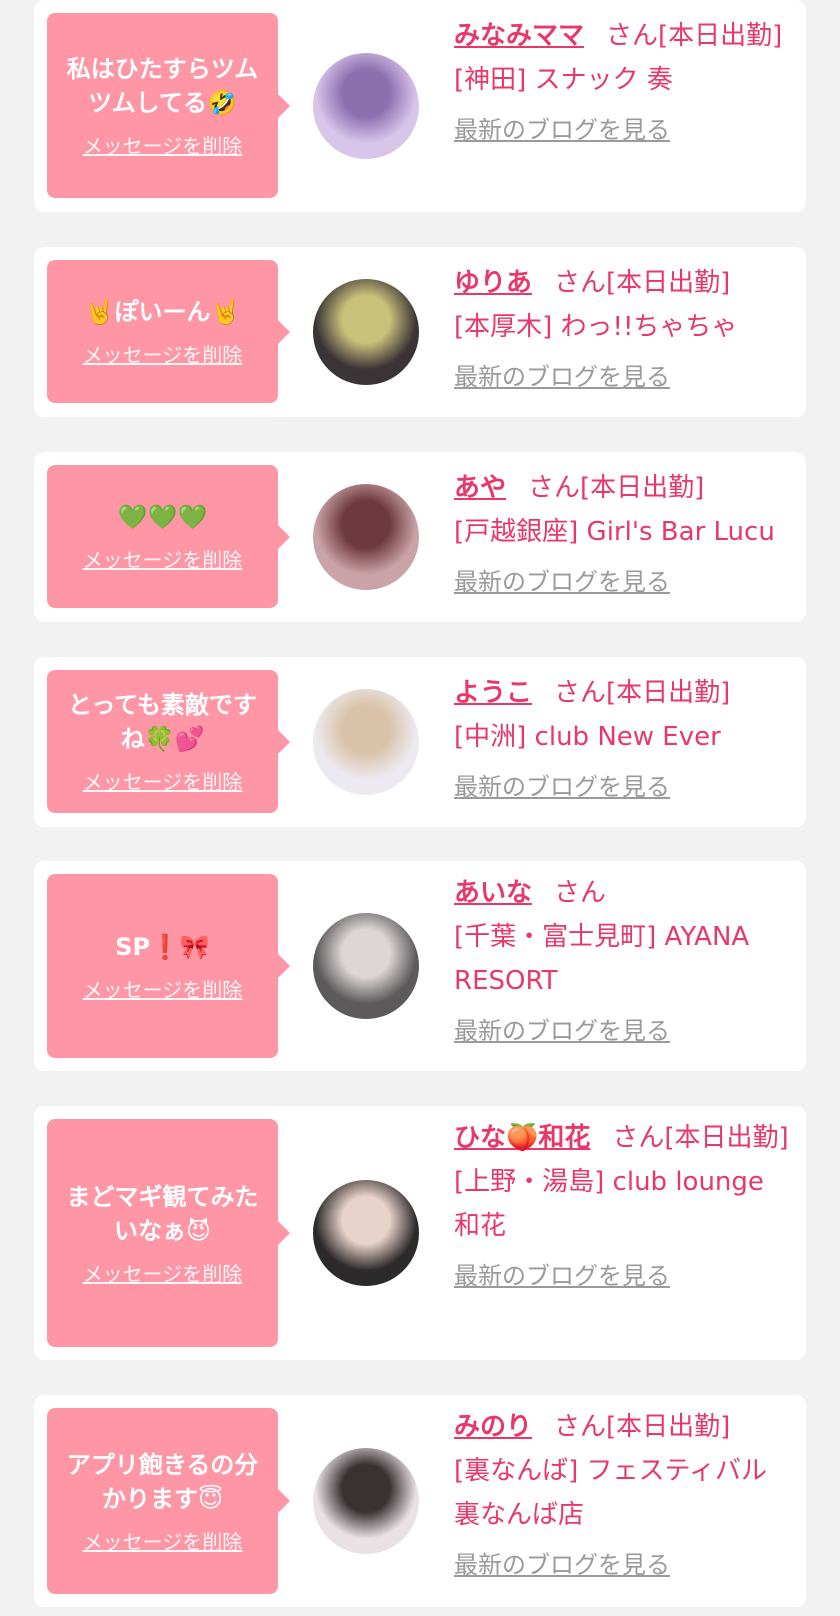 The image size is (840, 1616). Describe the element at coordinates (162, 946) in the screenshot. I see `message-text: SP❗🎀` at that location.